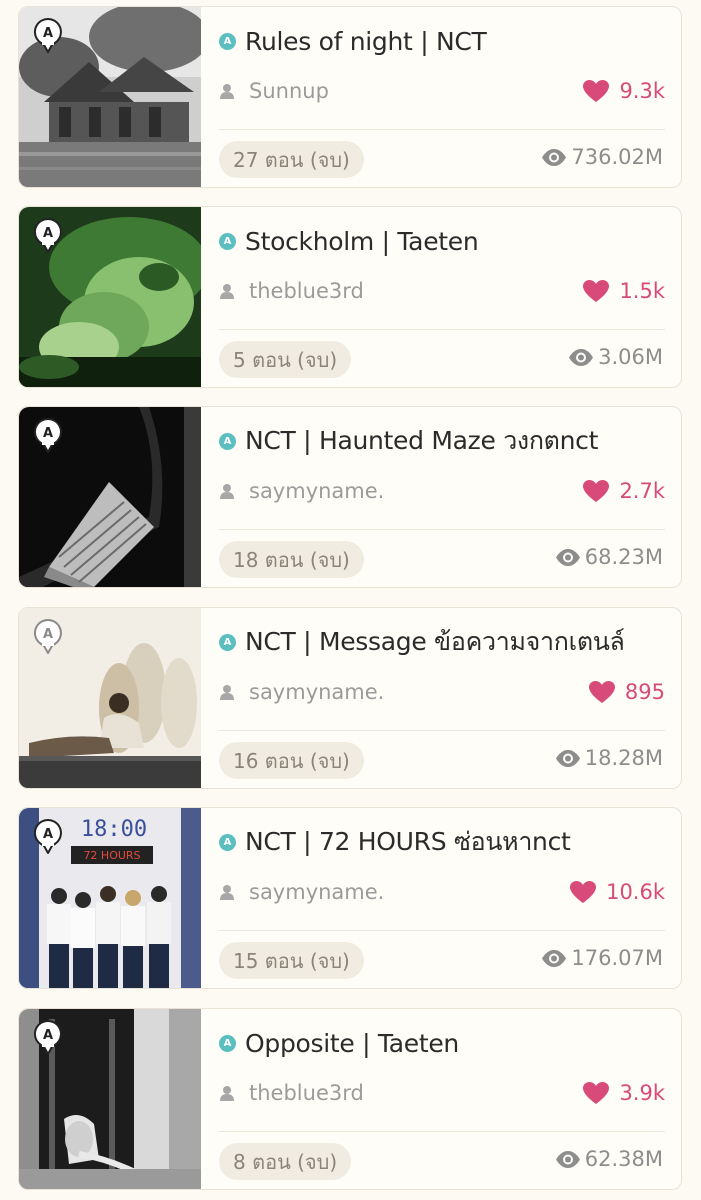 This screenshot has height=1200, width=701. I want to click on view-count: 68.23M, so click(623, 557).